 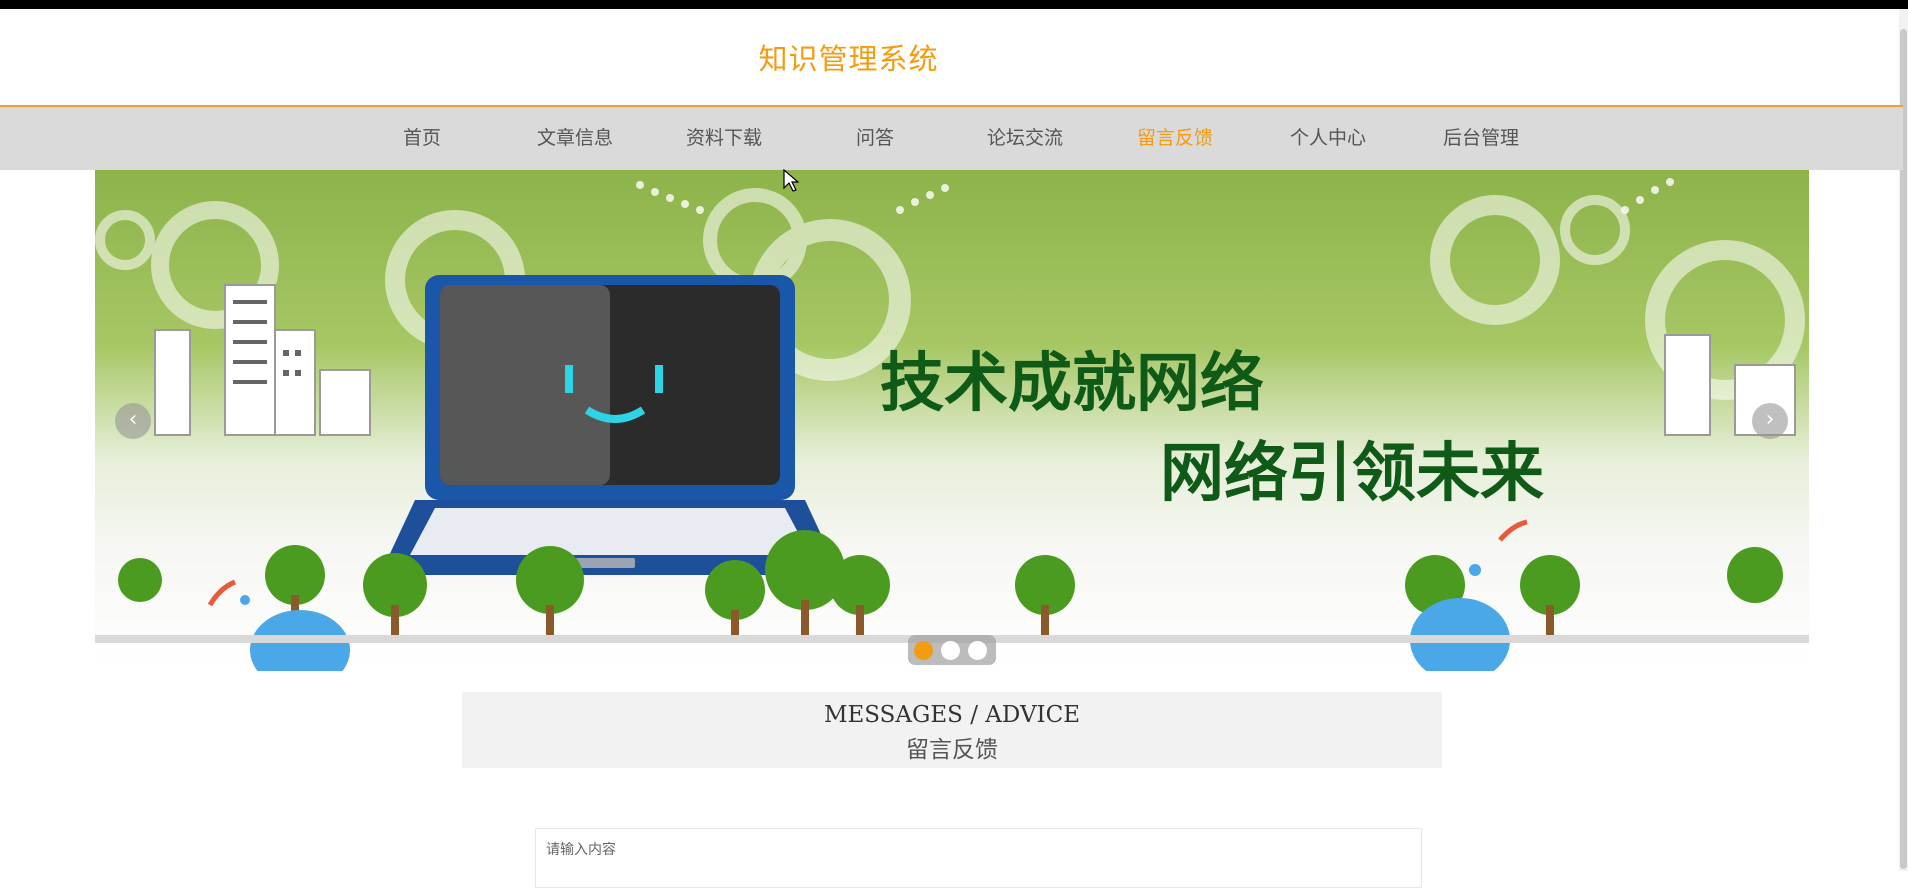 I want to click on nav-item-feedback: 留言反馈, so click(x=1175, y=138).